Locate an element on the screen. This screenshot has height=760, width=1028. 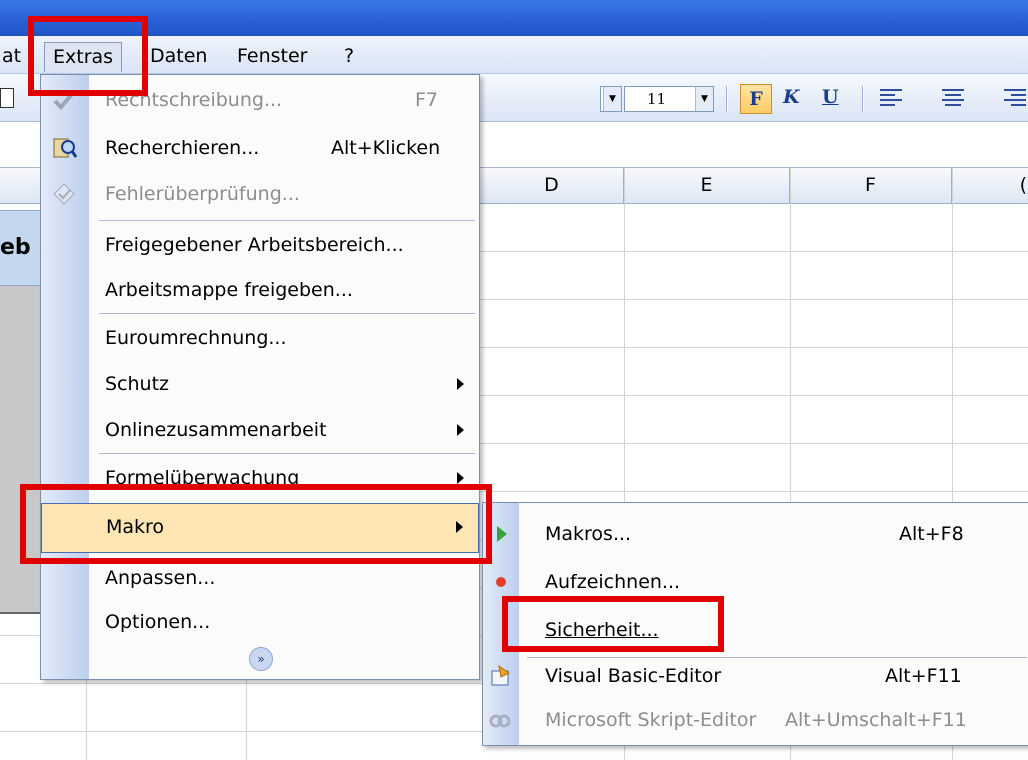
align-right-icon is located at coordinates (1015, 99).